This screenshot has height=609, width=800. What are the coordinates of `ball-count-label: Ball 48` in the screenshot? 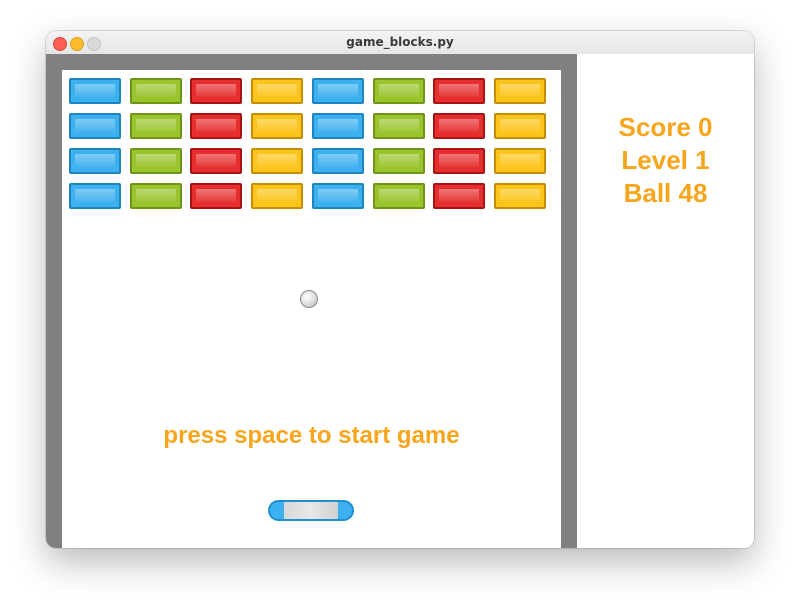 It's located at (665, 193).